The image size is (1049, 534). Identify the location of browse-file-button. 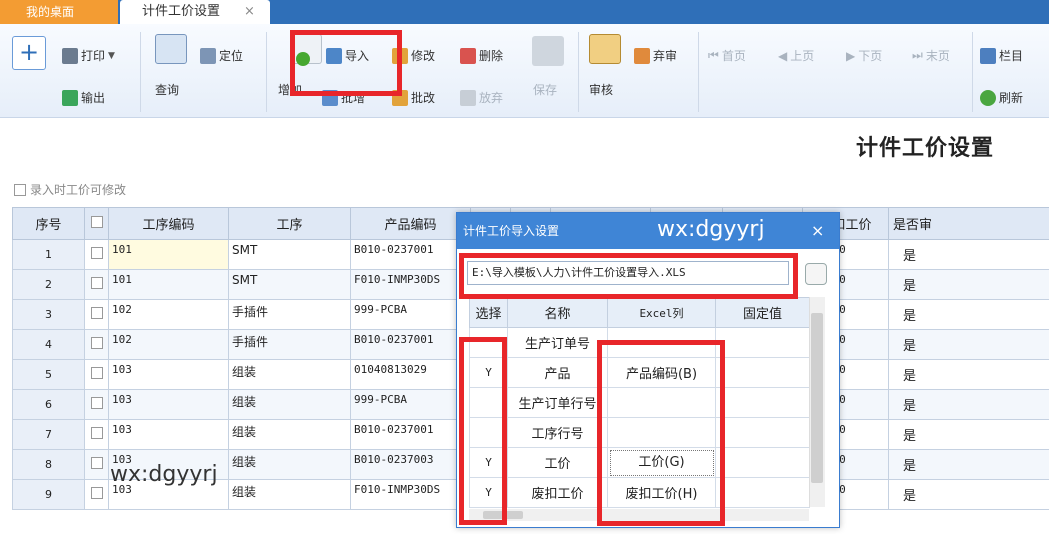
(816, 274).